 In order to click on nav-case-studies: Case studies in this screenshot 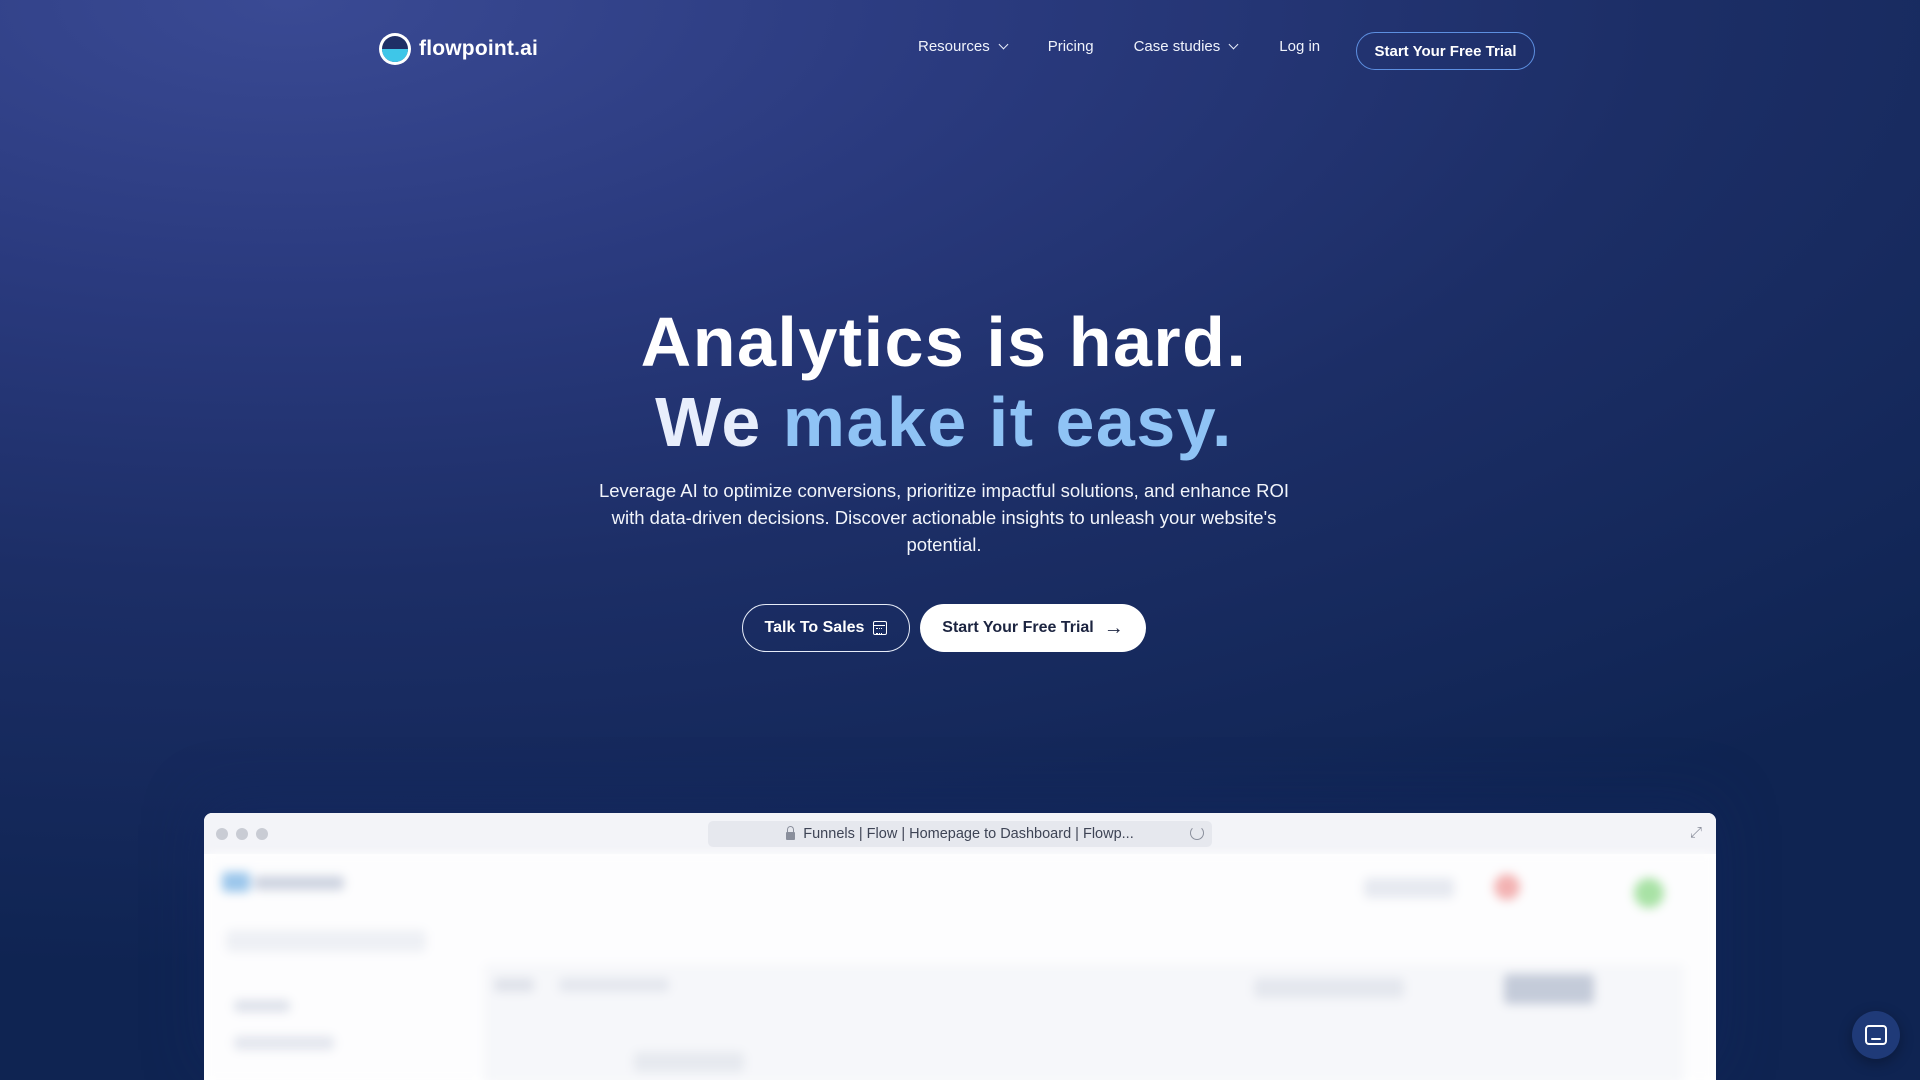, I will do `click(1186, 46)`.